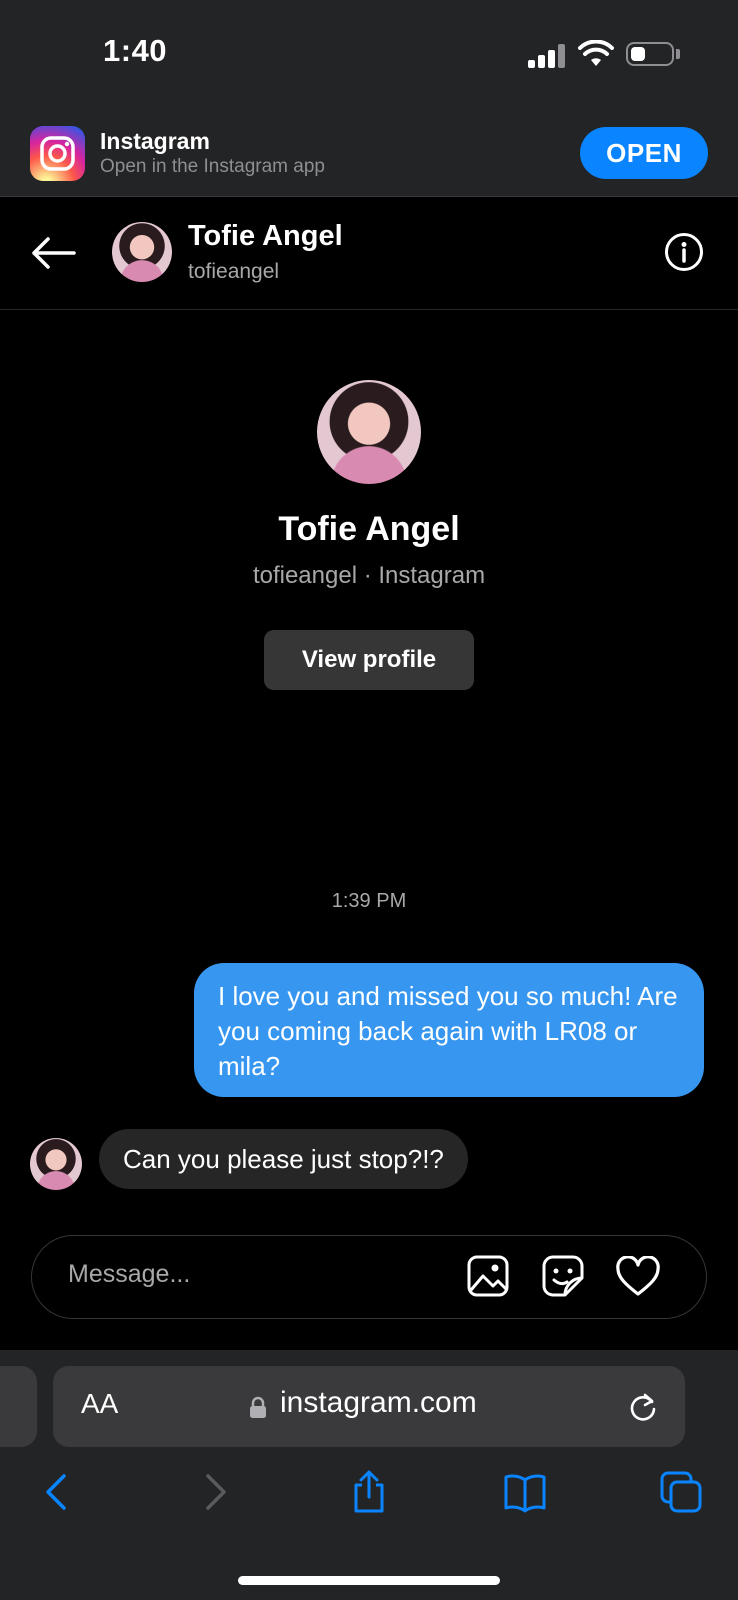 The image size is (738, 1600). What do you see at coordinates (563, 1276) in the screenshot?
I see `sticker-icon` at bounding box center [563, 1276].